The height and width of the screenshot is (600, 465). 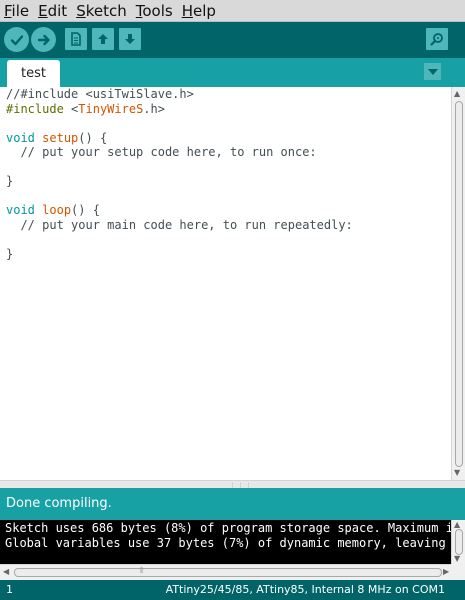 I want to click on menu-label: ile, so click(x=20, y=10).